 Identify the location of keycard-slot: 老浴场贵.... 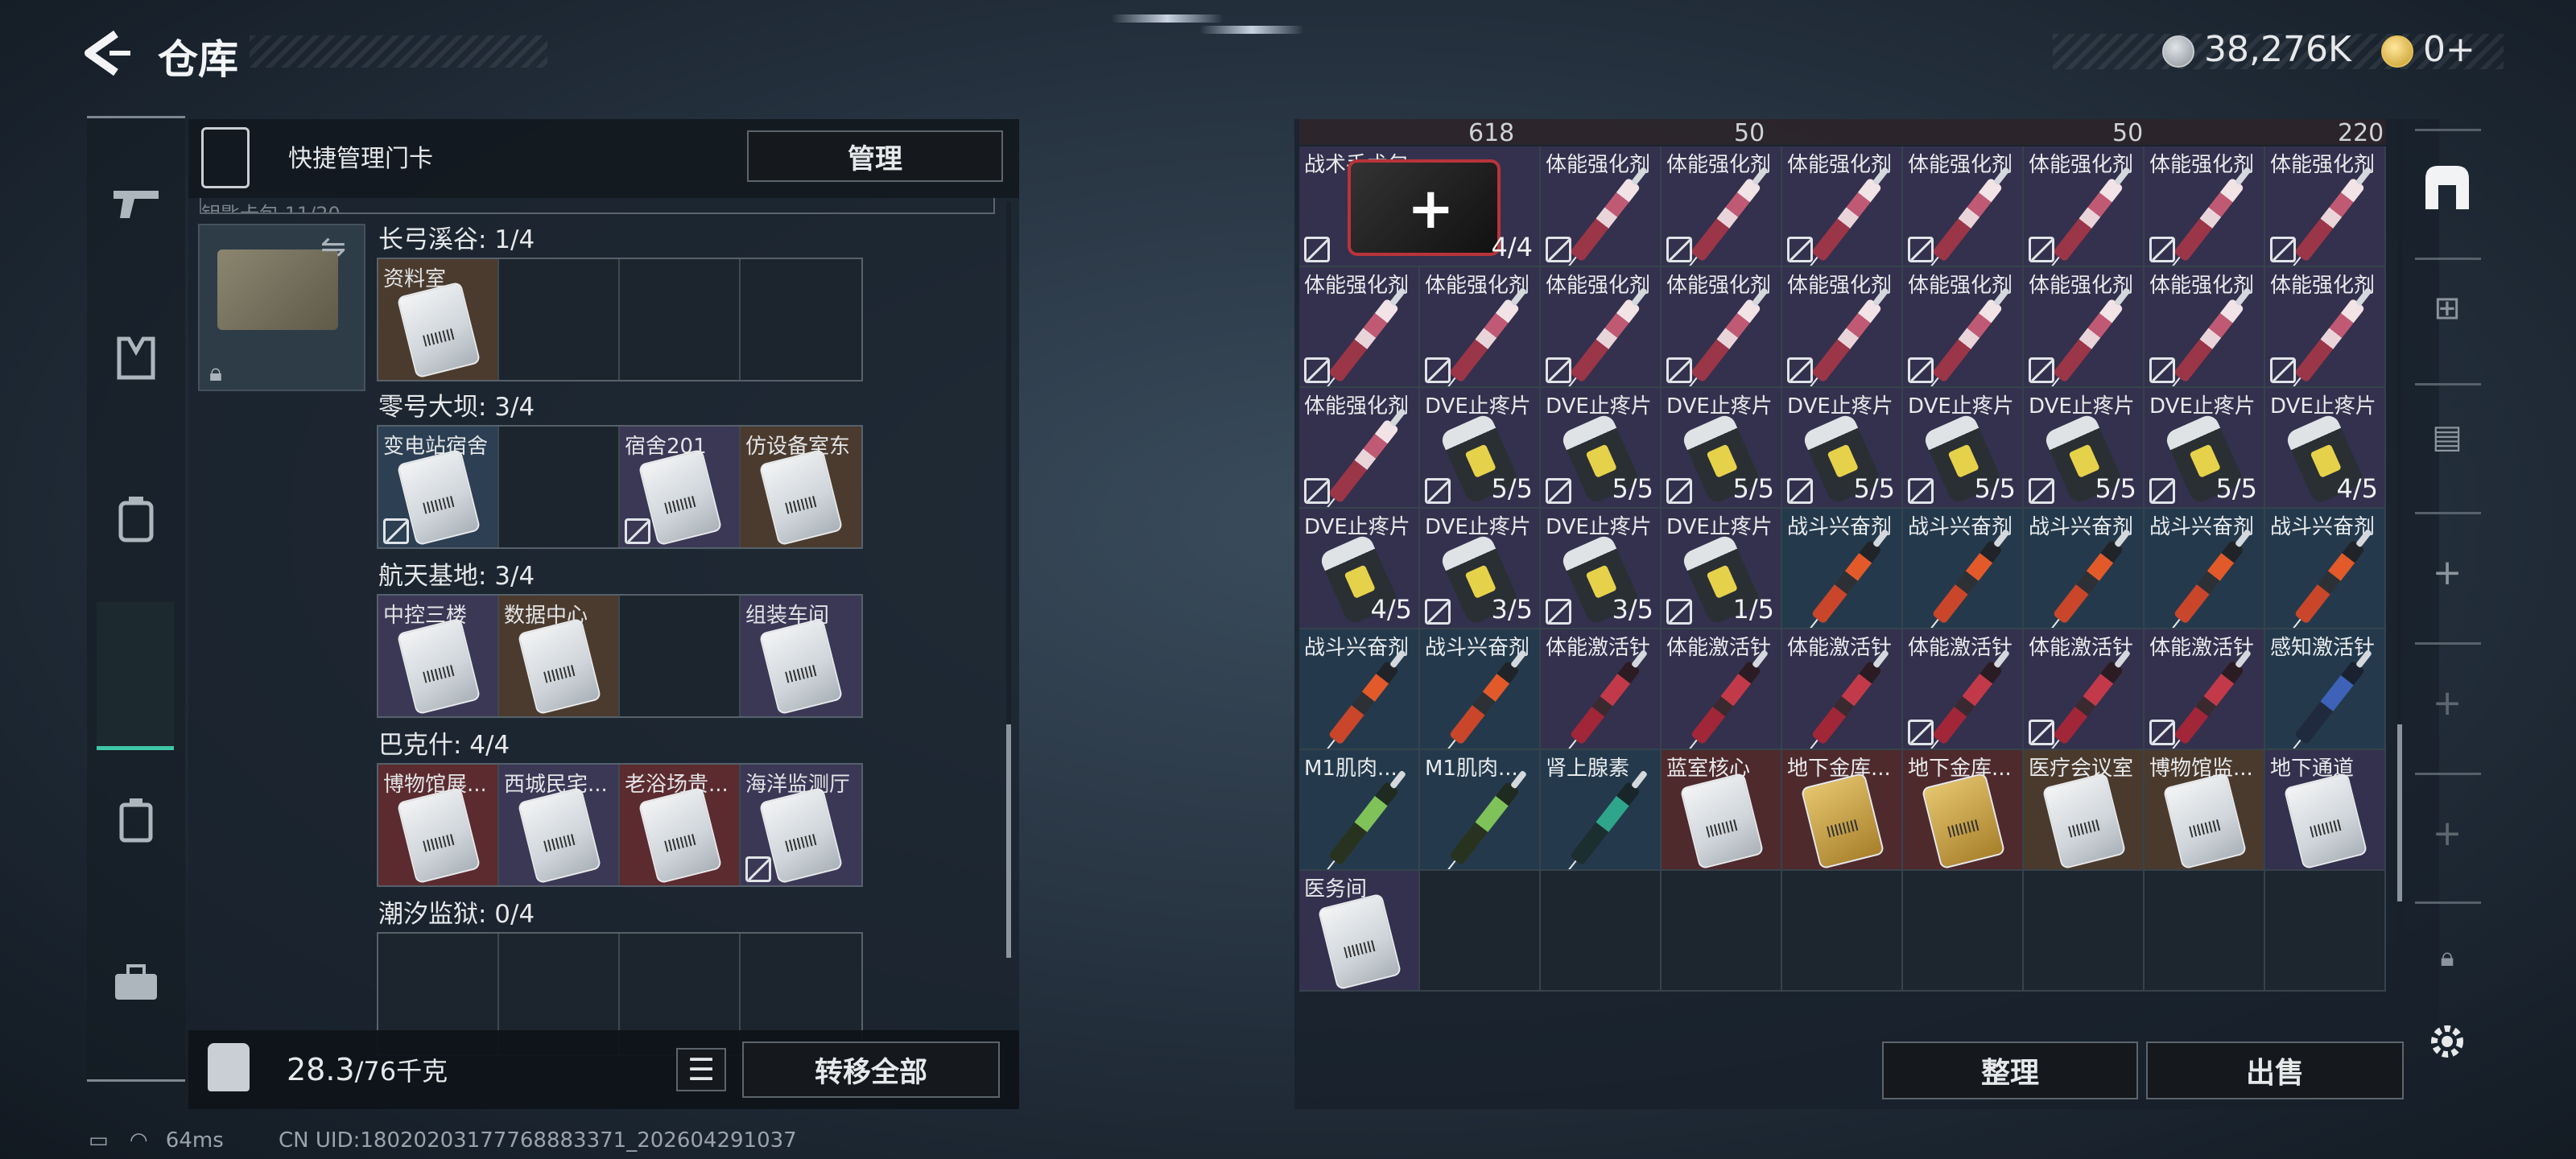
(680, 825).